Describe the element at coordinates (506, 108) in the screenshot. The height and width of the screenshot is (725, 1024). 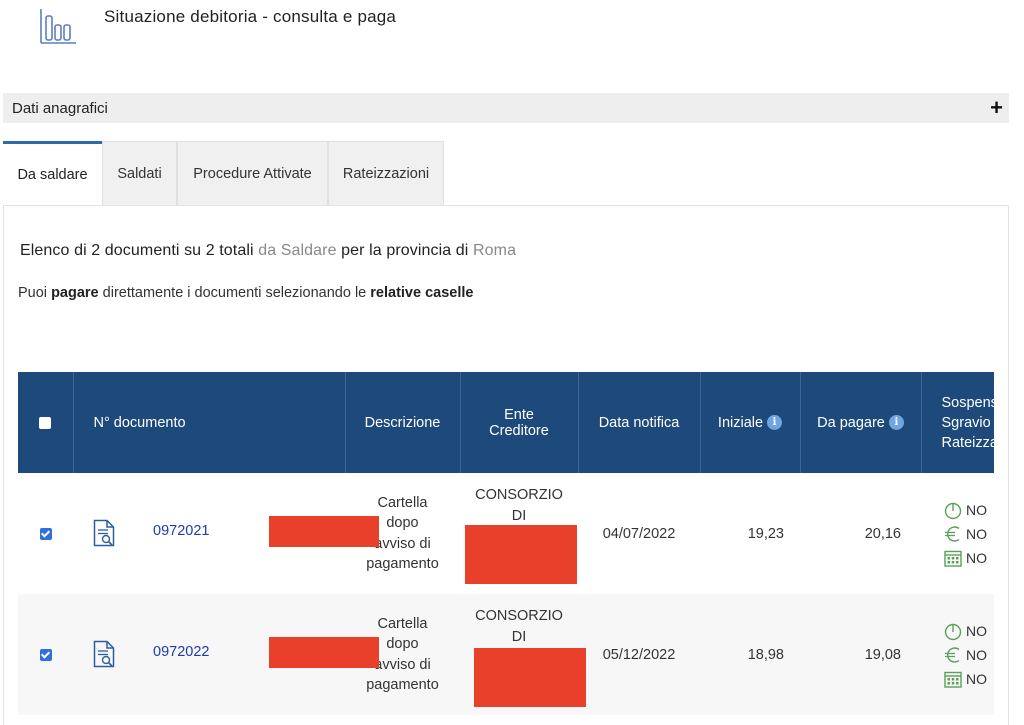
I see `dati-anagrafici-panel: Dati anagrafici +` at that location.